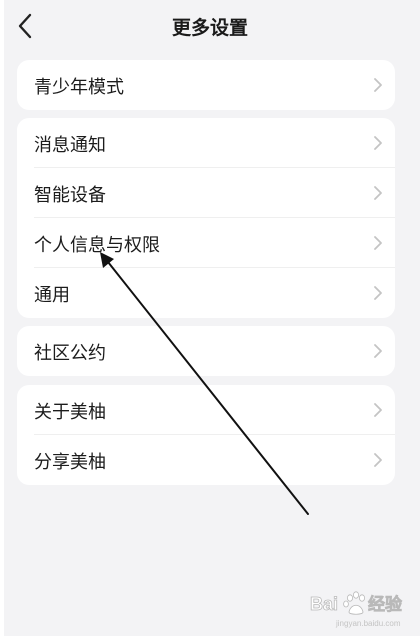 Image resolution: width=420 pixels, height=636 pixels. I want to click on settings-group-1: 青少年模式, so click(206, 85).